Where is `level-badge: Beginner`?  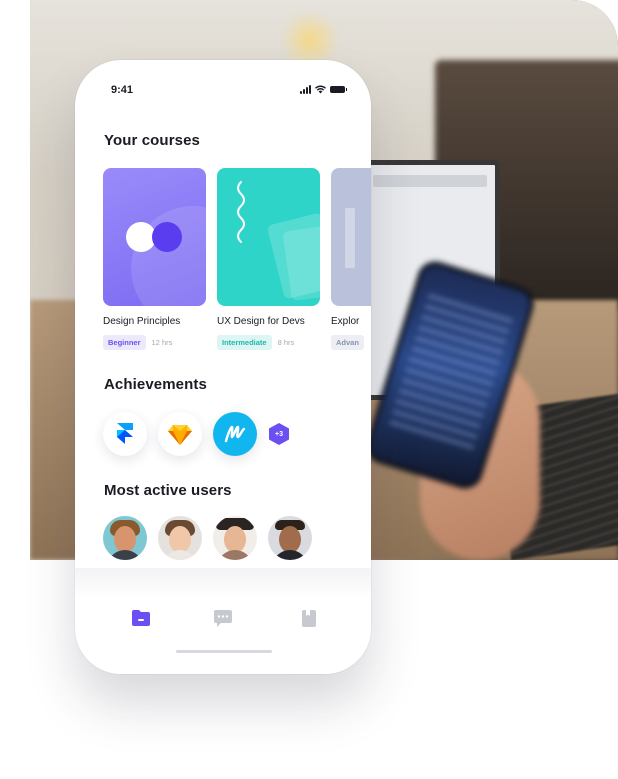
level-badge: Beginner is located at coordinates (124, 342).